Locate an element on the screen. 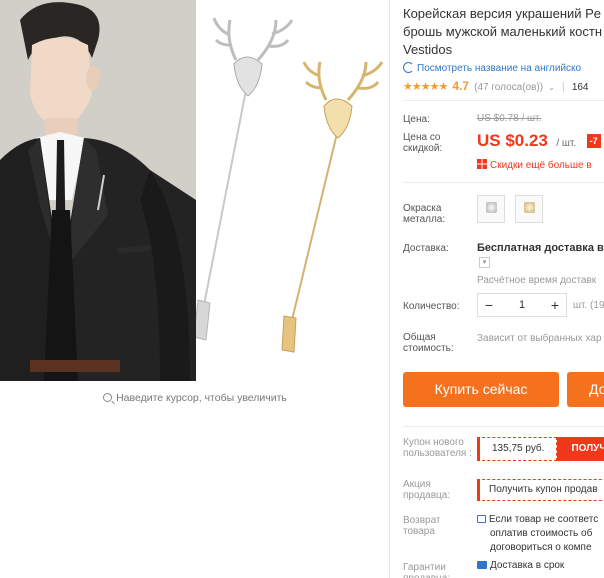 This screenshot has height=578, width=604. silver-pin-thumbnail is located at coordinates (491, 207).